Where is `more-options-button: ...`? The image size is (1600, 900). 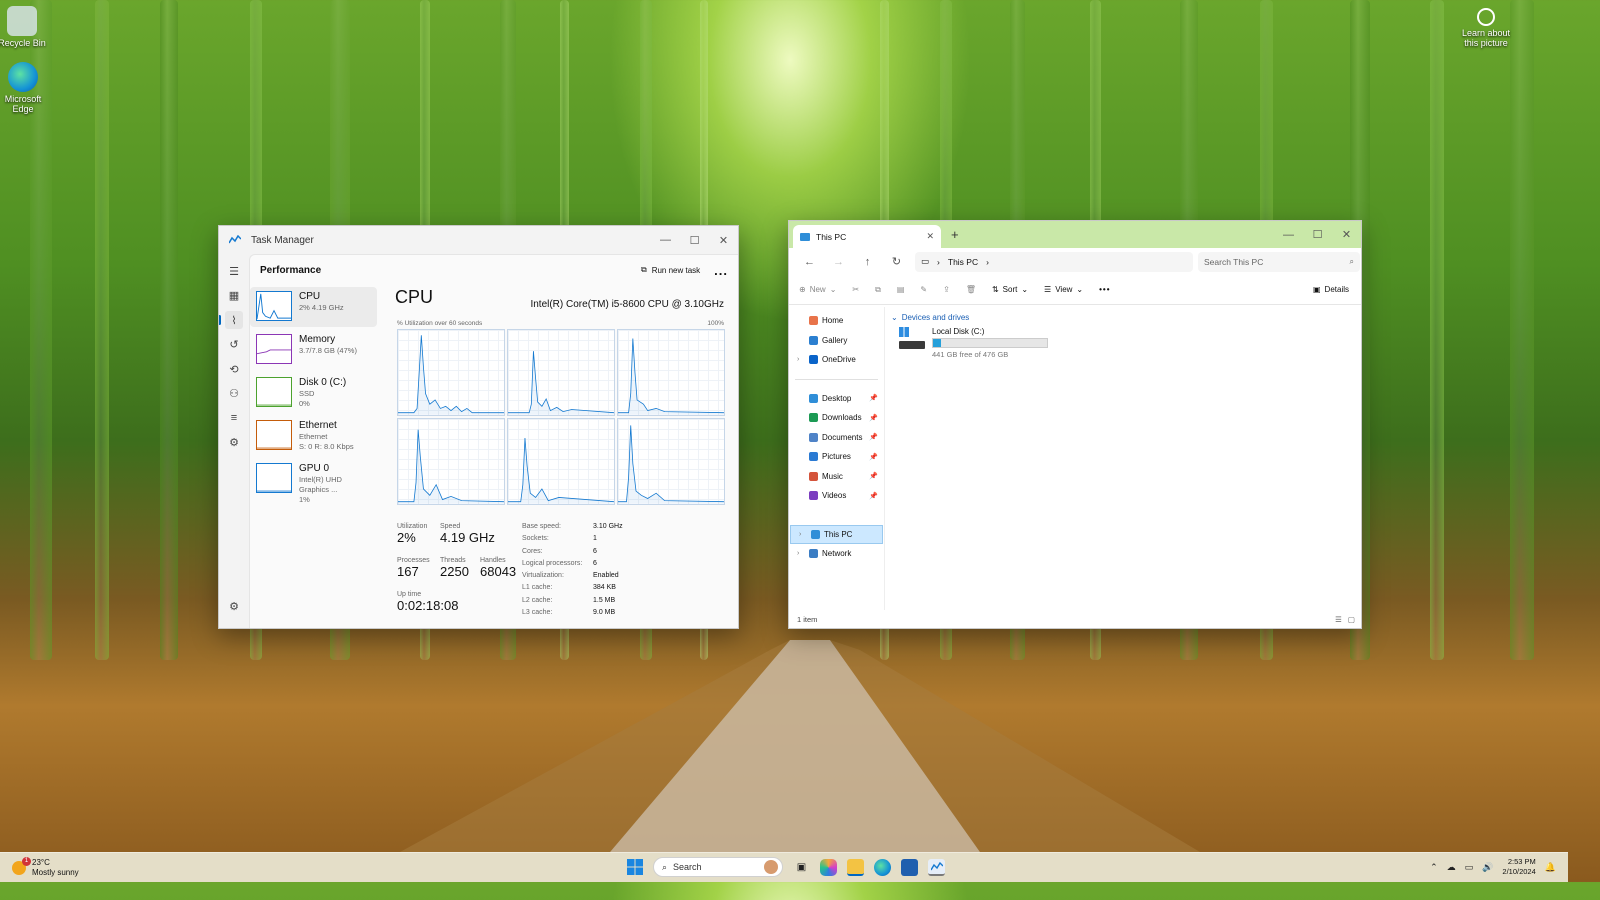 more-options-button: ... is located at coordinates (726, 270).